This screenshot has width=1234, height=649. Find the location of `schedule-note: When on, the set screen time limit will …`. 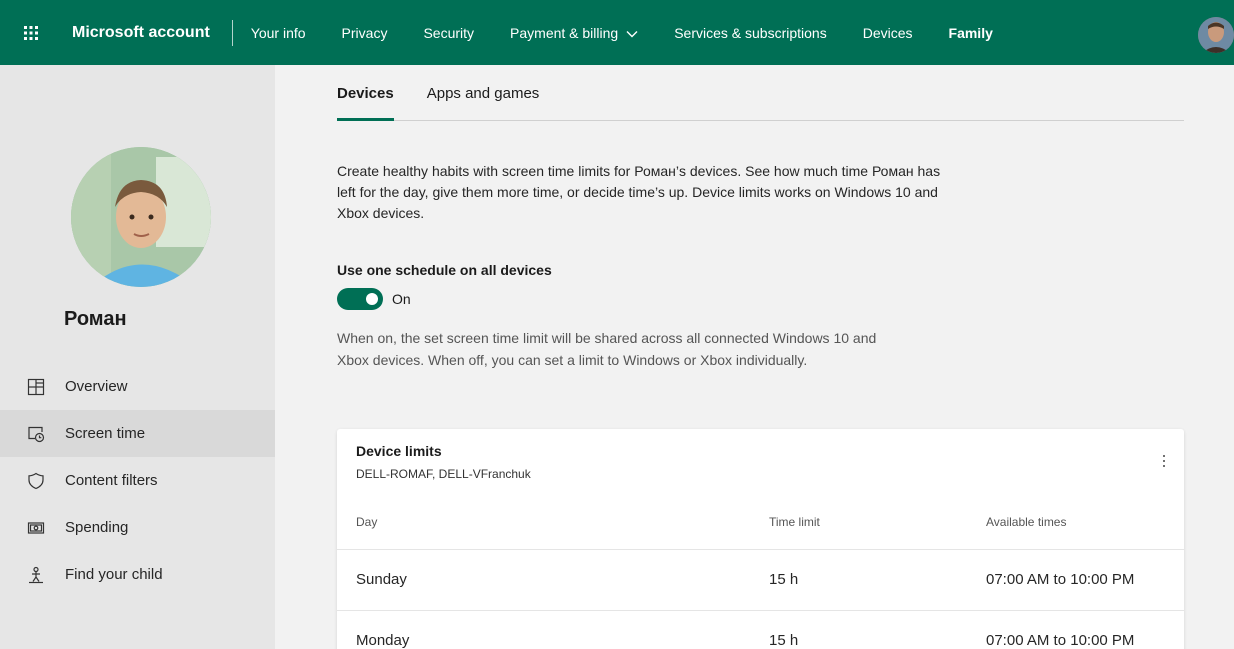

schedule-note: When on, the set screen time limit will … is located at coordinates (607, 349).